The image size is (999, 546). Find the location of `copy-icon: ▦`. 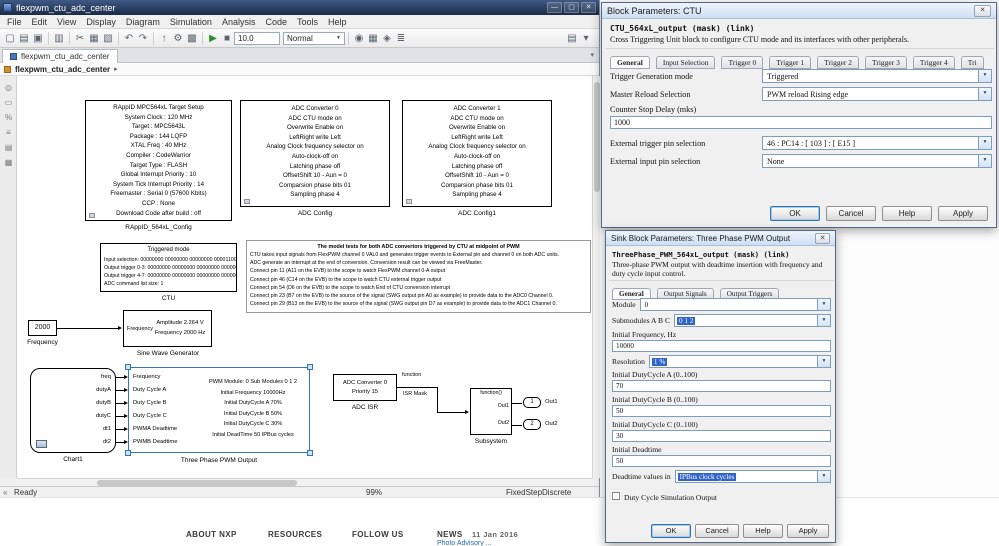

copy-icon: ▦ is located at coordinates (94, 38).